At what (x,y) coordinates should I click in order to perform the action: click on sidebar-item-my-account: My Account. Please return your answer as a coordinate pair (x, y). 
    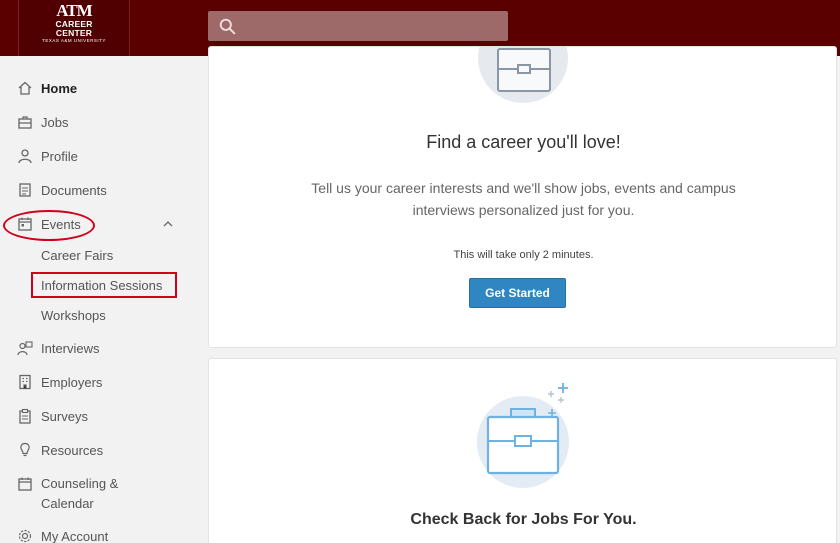
    Looking at the image, I should click on (96, 532).